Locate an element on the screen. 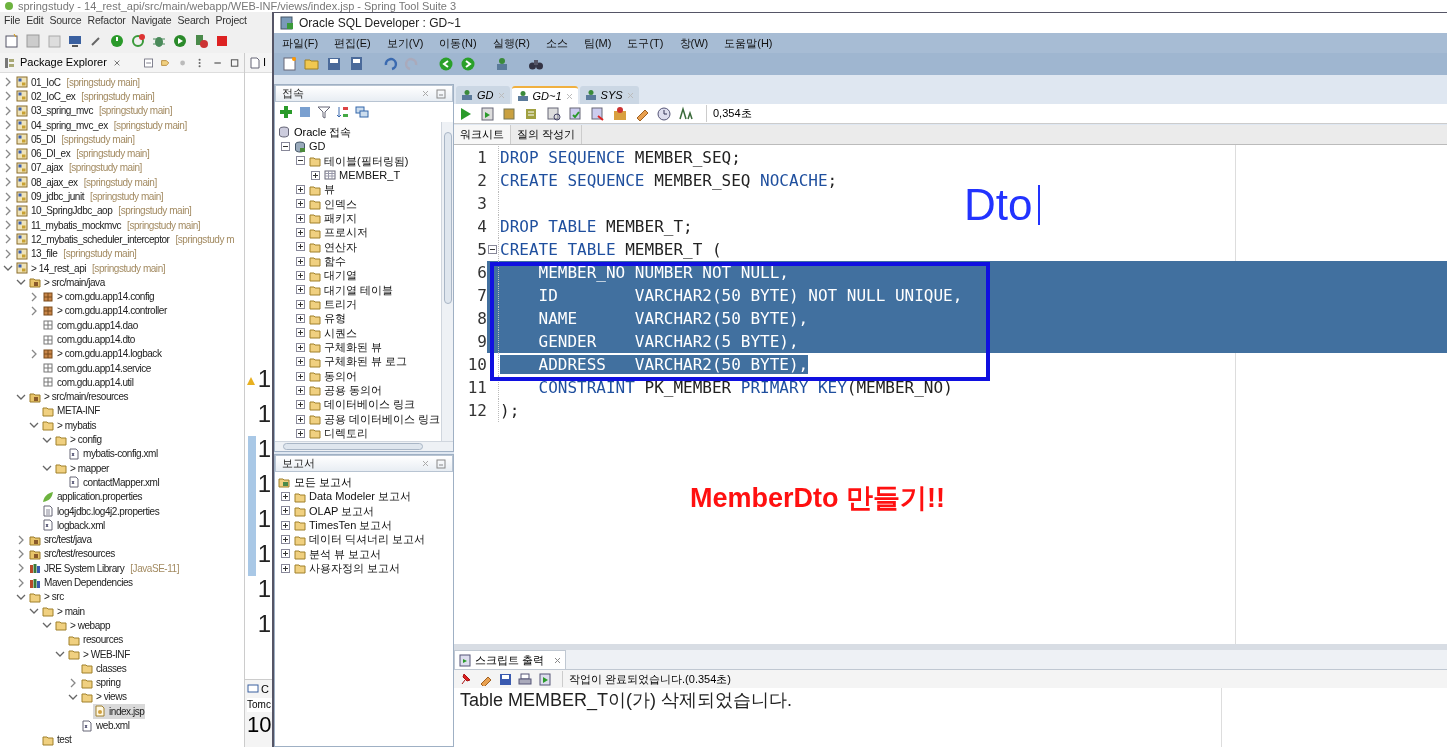 This screenshot has width=1447, height=747. view-tab: C is located at coordinates (259, 689).